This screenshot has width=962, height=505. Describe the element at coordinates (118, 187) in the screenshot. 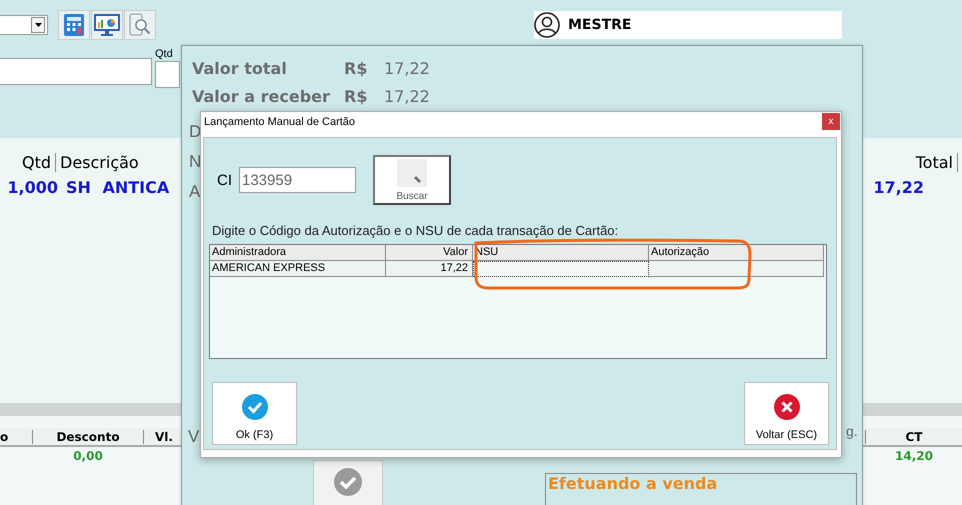

I see `table-cell: SH ANTICA` at that location.